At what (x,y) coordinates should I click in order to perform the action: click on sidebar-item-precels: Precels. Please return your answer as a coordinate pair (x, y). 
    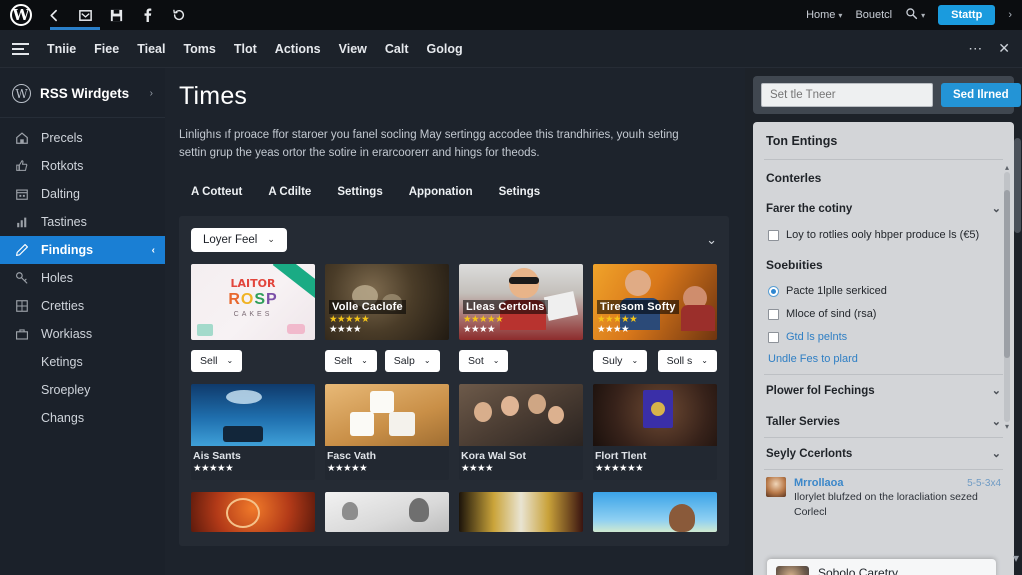
    Looking at the image, I should click on (82, 138).